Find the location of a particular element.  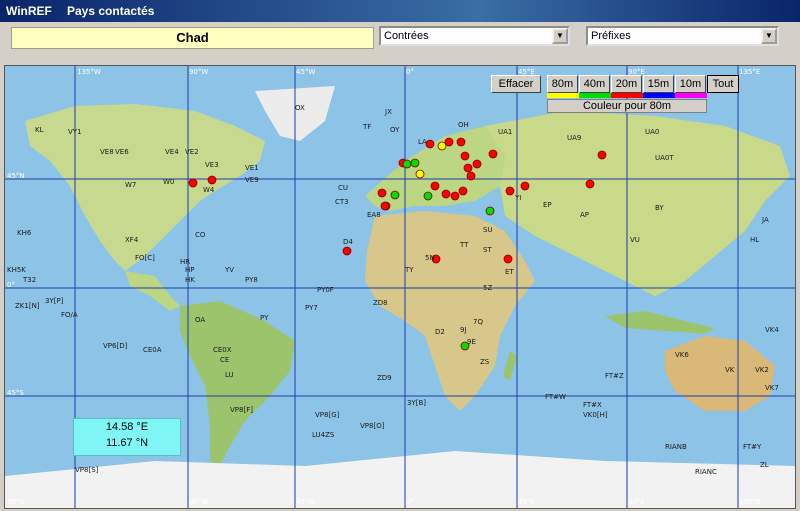

prefix-label: W4 is located at coordinates (209, 190).